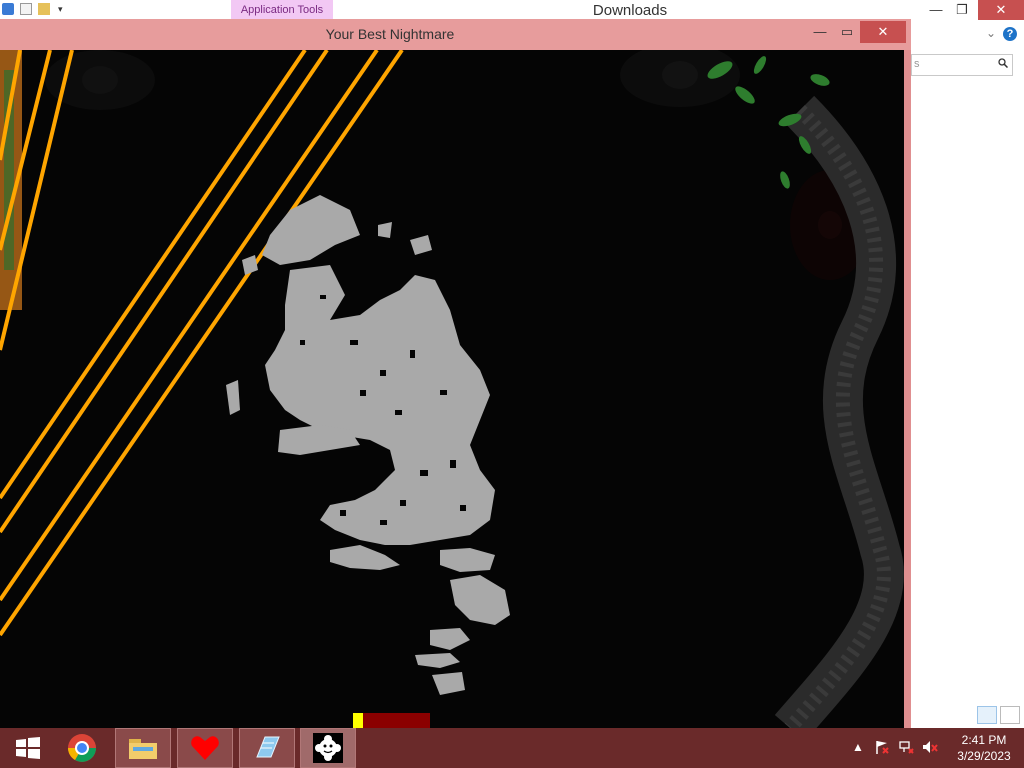  Describe the element at coordinates (984, 740) in the screenshot. I see `clock-time: 2:41 PM` at that location.